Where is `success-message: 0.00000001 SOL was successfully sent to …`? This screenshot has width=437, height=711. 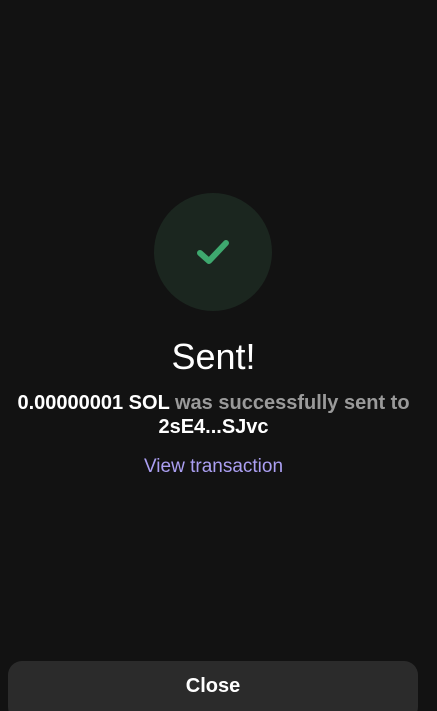 success-message: 0.00000001 SOL was successfully sent to … is located at coordinates (213, 415).